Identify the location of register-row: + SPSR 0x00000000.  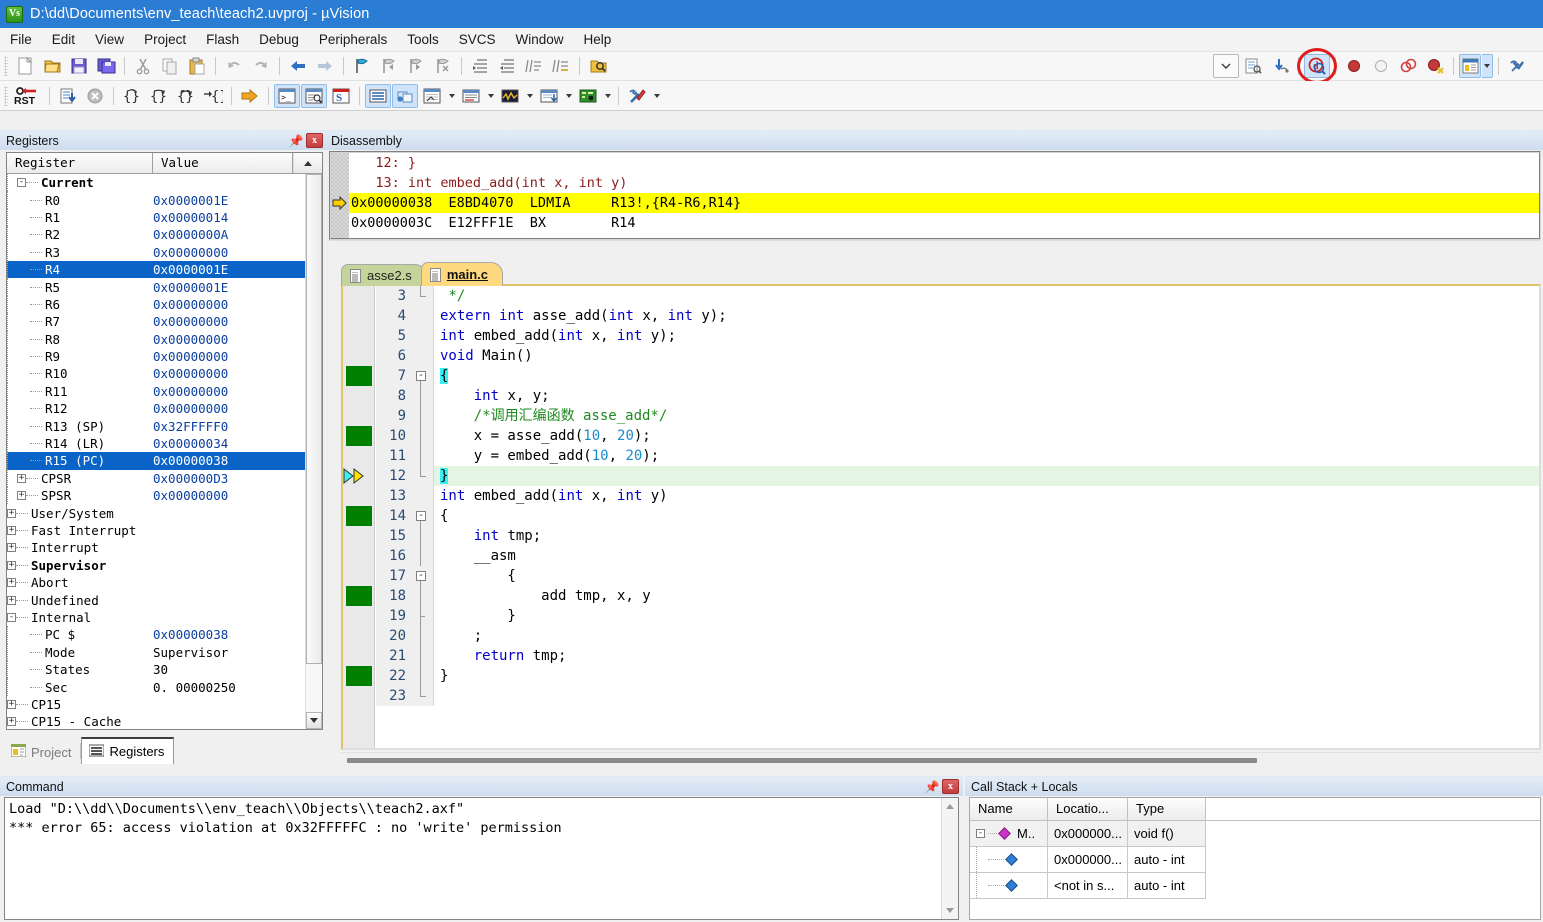
(156, 496).